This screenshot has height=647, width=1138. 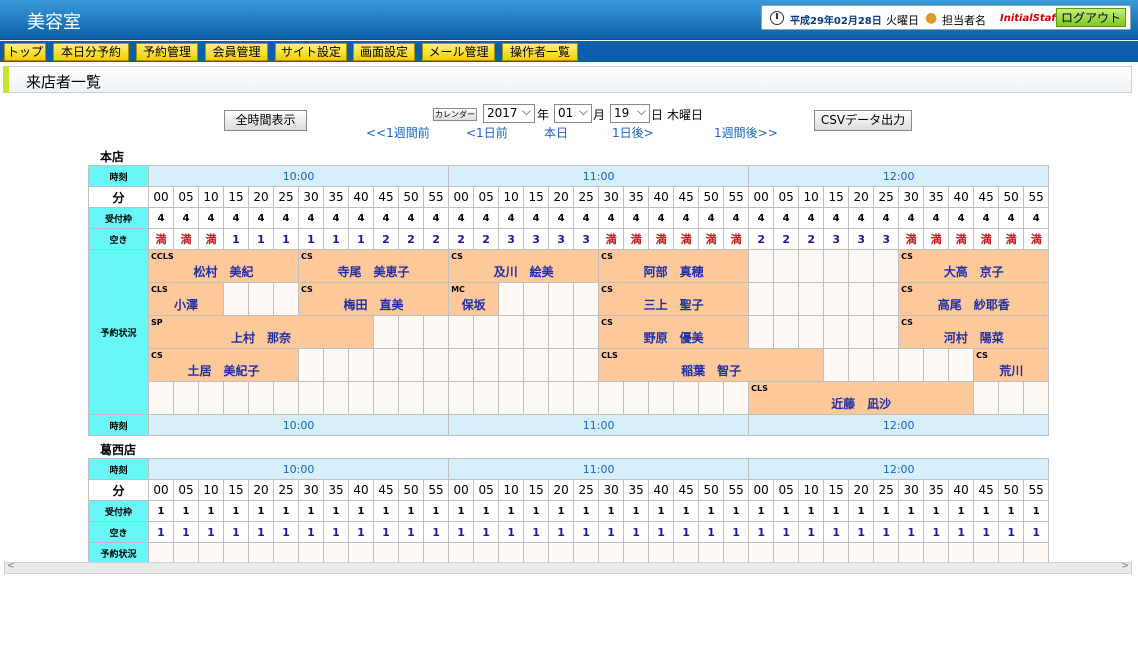 I want to click on reservation-block: CLS 近藤 凪沙, so click(x=861, y=398).